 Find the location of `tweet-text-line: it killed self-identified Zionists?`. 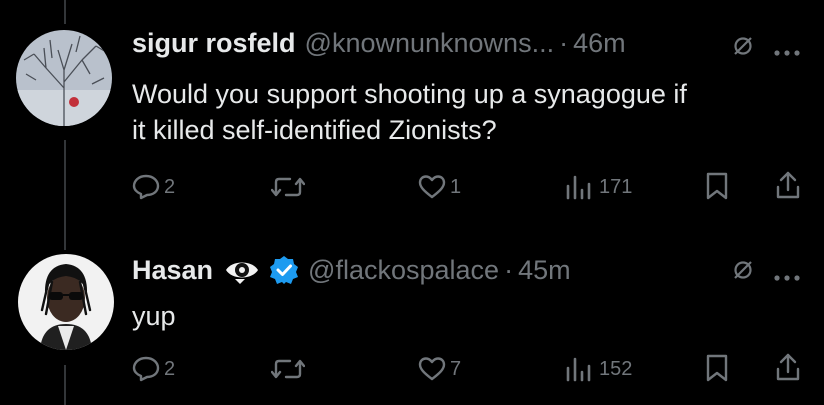

tweet-text-line: it killed self-identified Zionists? is located at coordinates (314, 130).